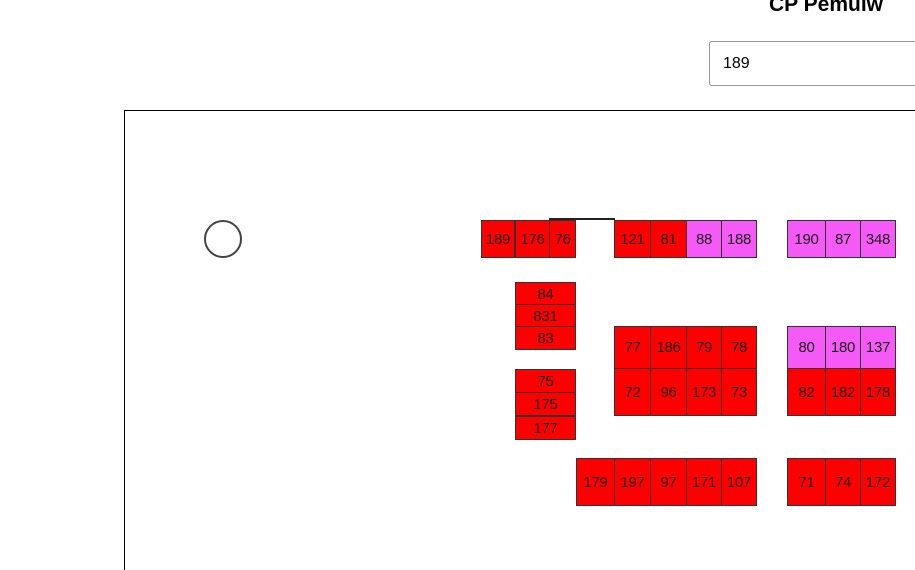 This screenshot has height=570, width=915. What do you see at coordinates (632, 482) in the screenshot?
I see `slot-197: 197` at bounding box center [632, 482].